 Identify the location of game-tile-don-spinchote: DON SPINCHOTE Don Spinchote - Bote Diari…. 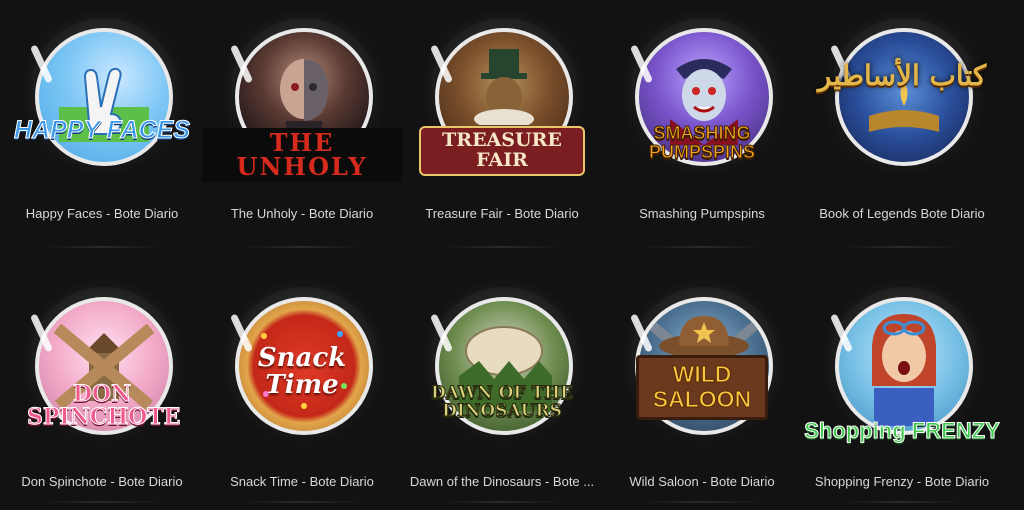
(102, 382).